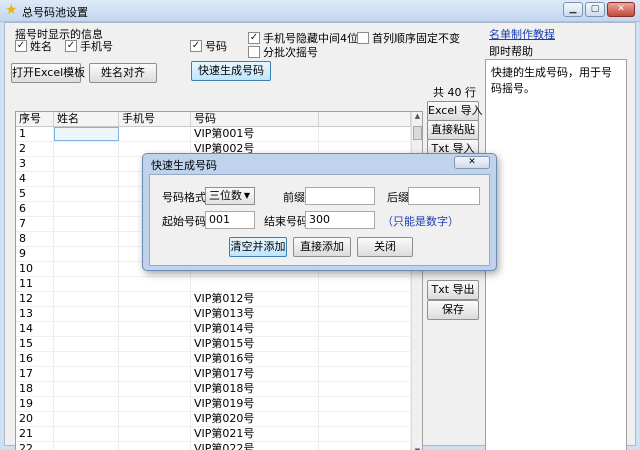 This screenshot has height=450, width=640. I want to click on minimize-button: ▁, so click(573, 9).